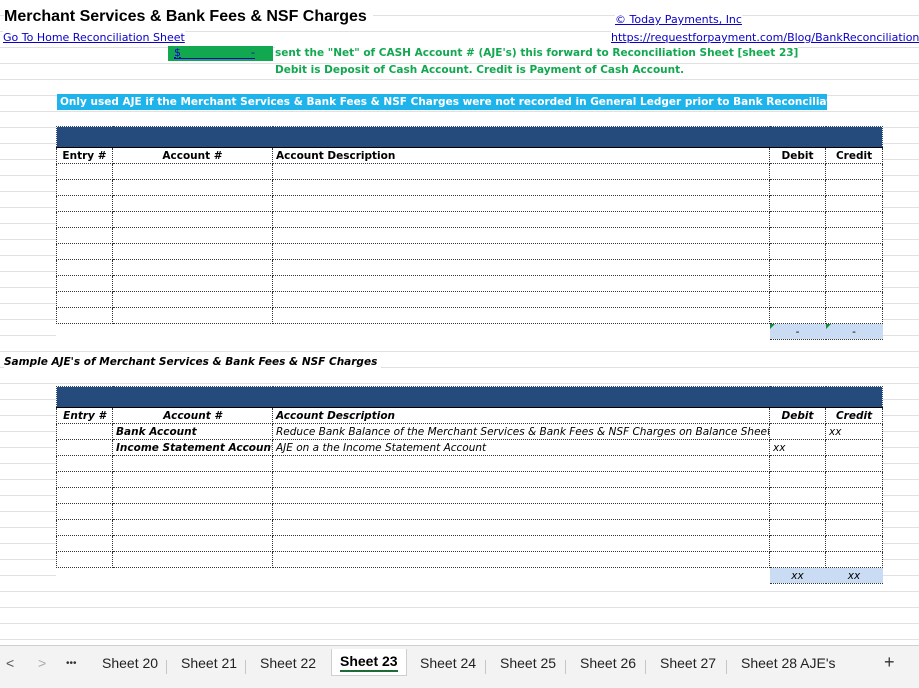  Describe the element at coordinates (192, 447) in the screenshot. I see `account-cell: Income Statement Account` at that location.